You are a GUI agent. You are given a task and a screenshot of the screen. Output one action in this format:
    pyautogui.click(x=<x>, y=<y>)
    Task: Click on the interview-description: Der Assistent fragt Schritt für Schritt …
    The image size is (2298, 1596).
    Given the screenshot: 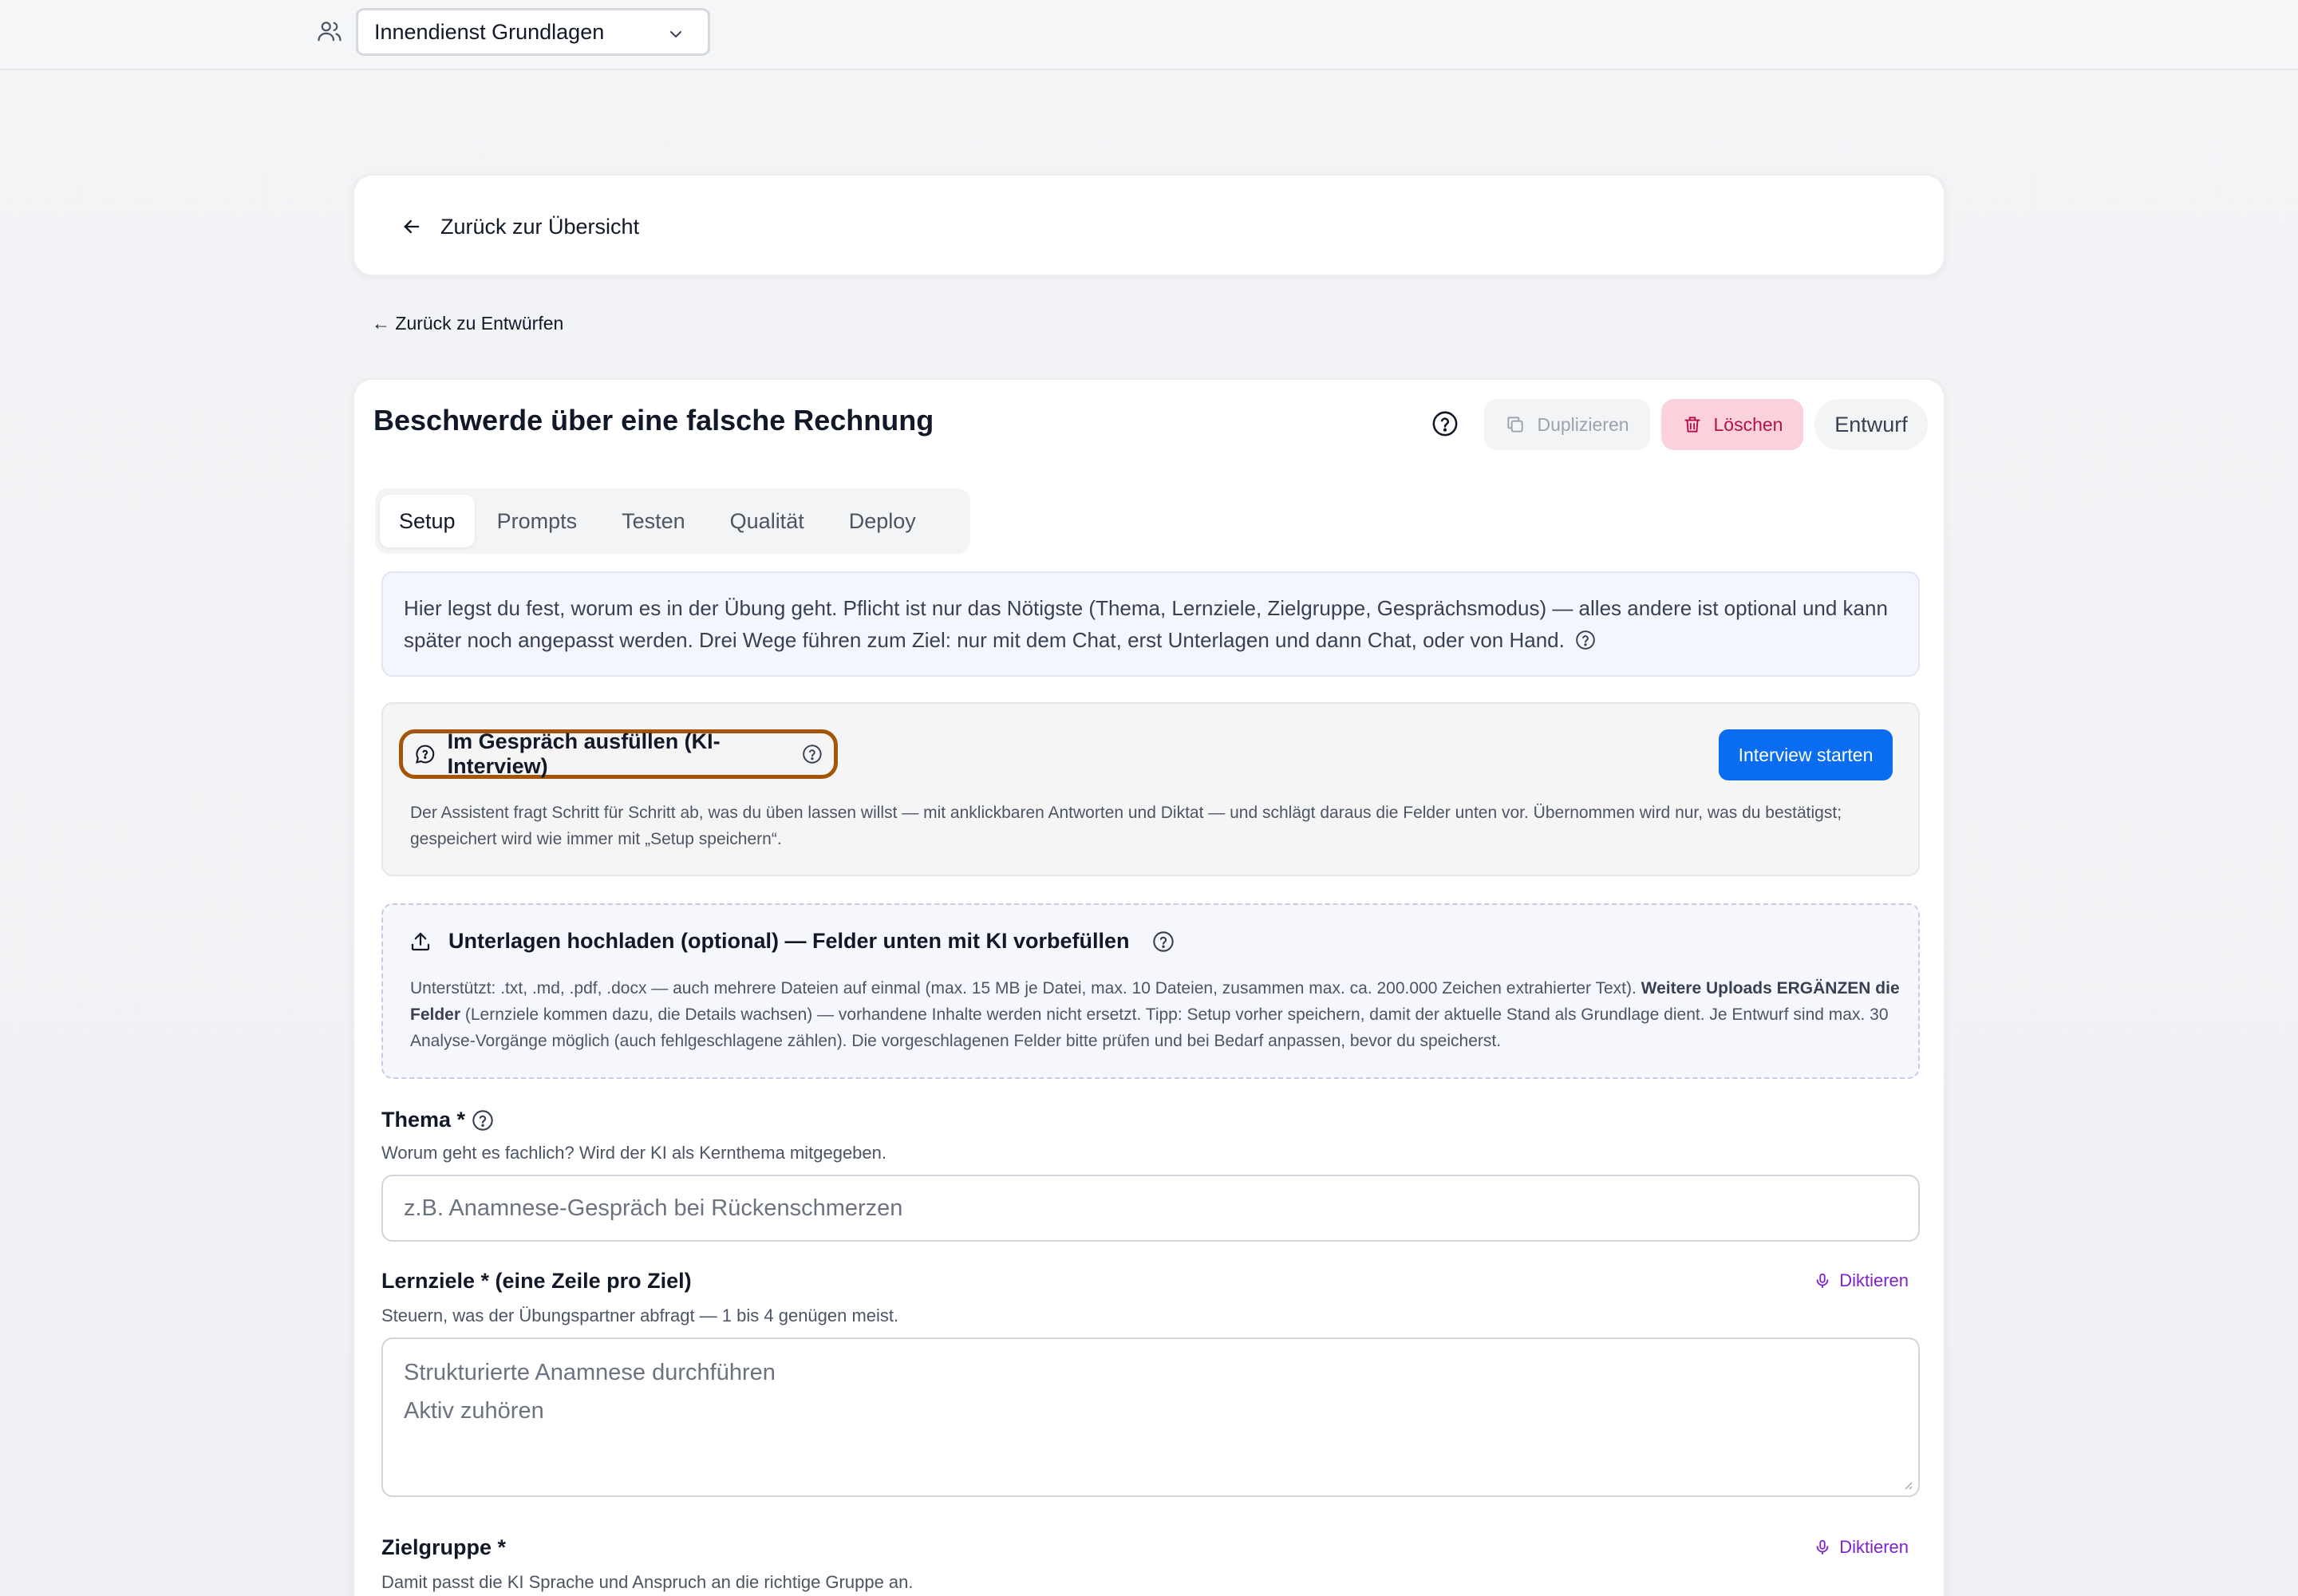 What is the action you would take?
    pyautogui.click(x=1126, y=826)
    